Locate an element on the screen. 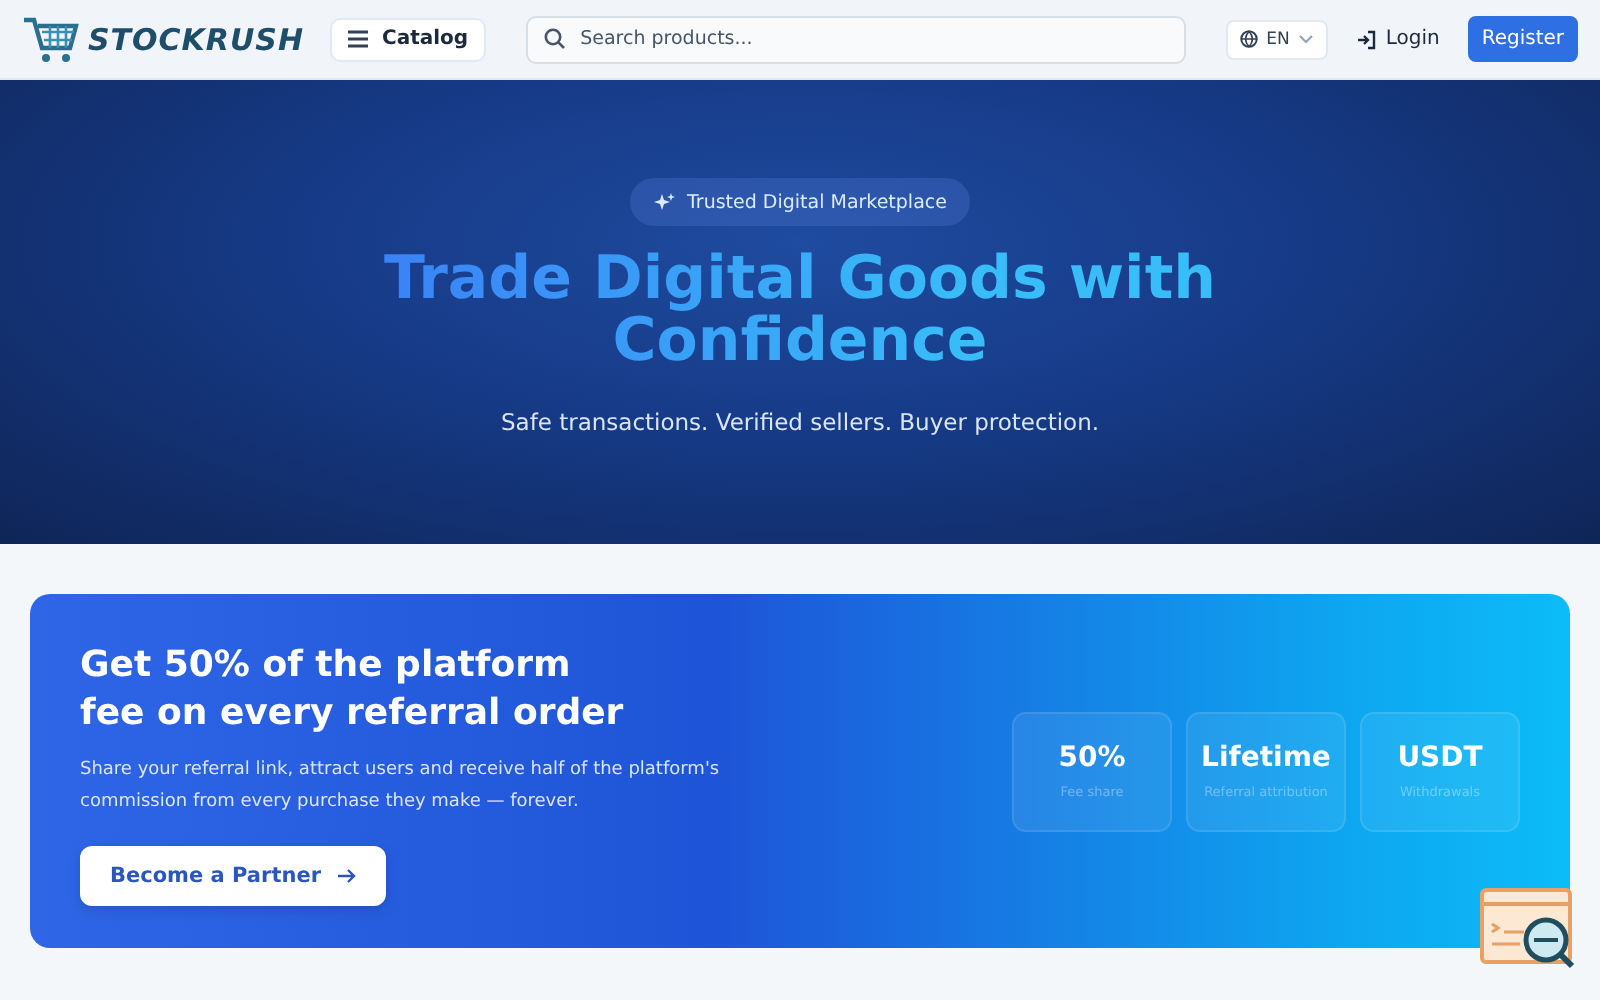 The image size is (1600, 1000). logo-text: STOCKRUSH is located at coordinates (196, 39).